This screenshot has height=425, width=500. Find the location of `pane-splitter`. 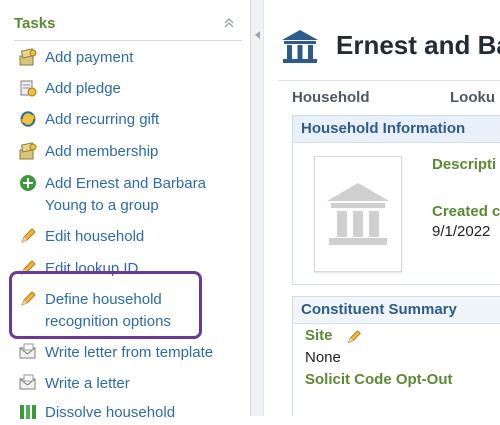

pane-splitter is located at coordinates (257, 208).